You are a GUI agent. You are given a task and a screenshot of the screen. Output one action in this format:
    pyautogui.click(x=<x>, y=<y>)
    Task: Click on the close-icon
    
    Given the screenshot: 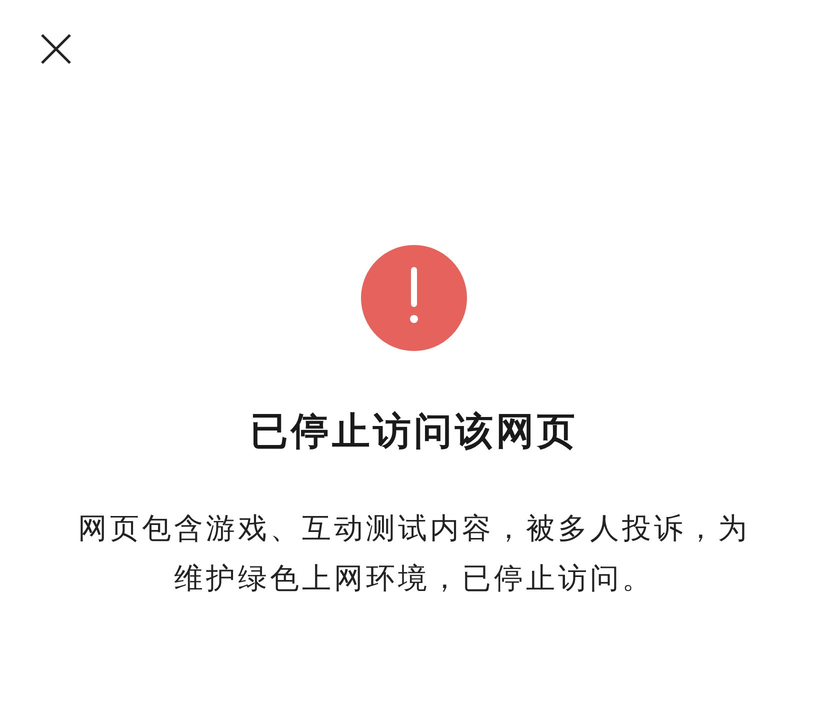 What is the action you would take?
    pyautogui.click(x=56, y=49)
    